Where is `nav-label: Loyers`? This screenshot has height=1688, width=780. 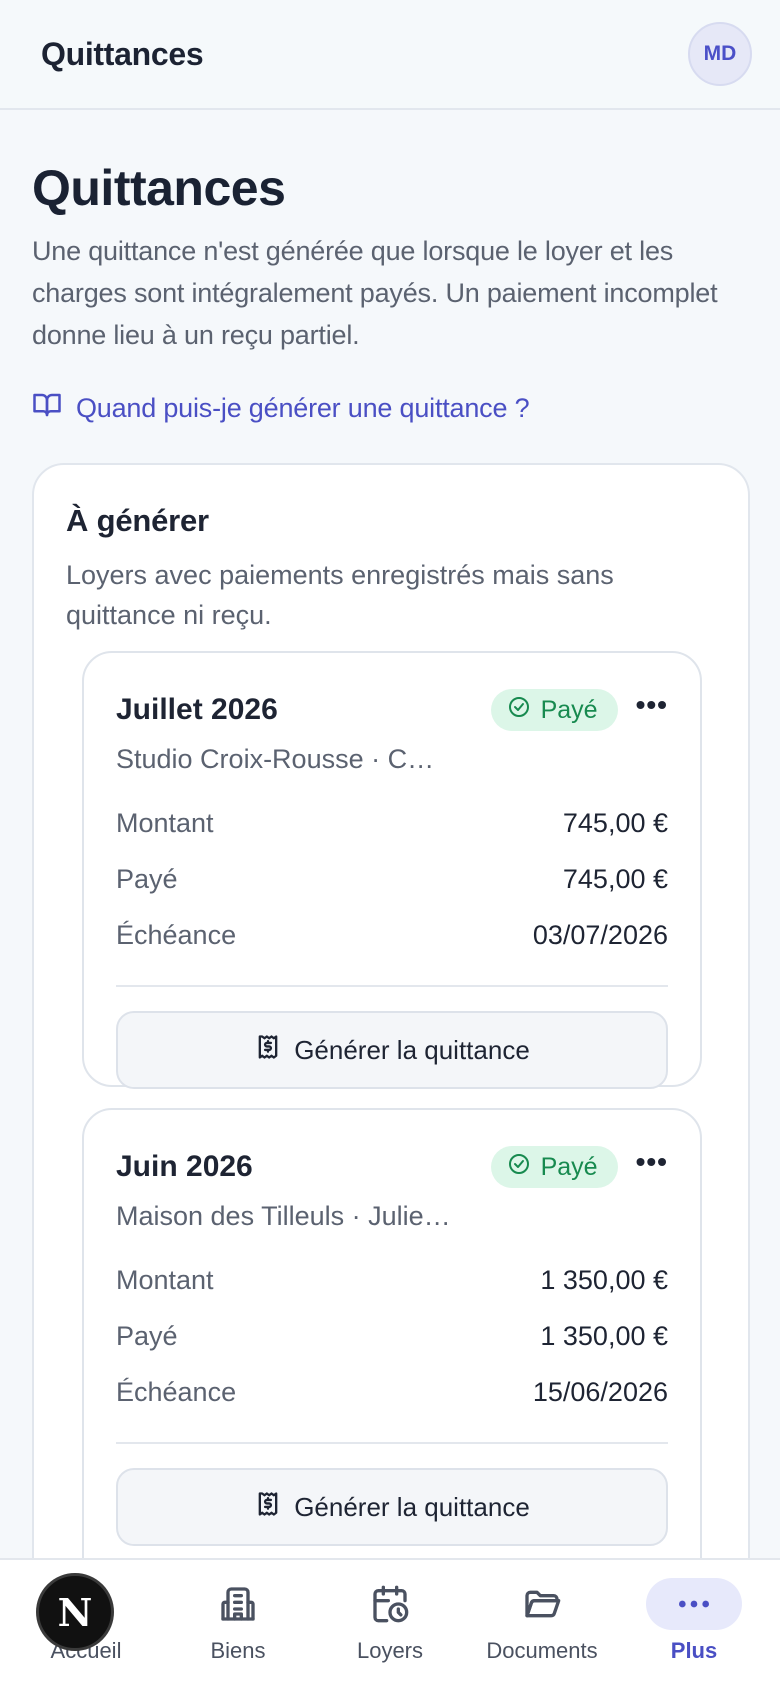 nav-label: Loyers is located at coordinates (390, 1650).